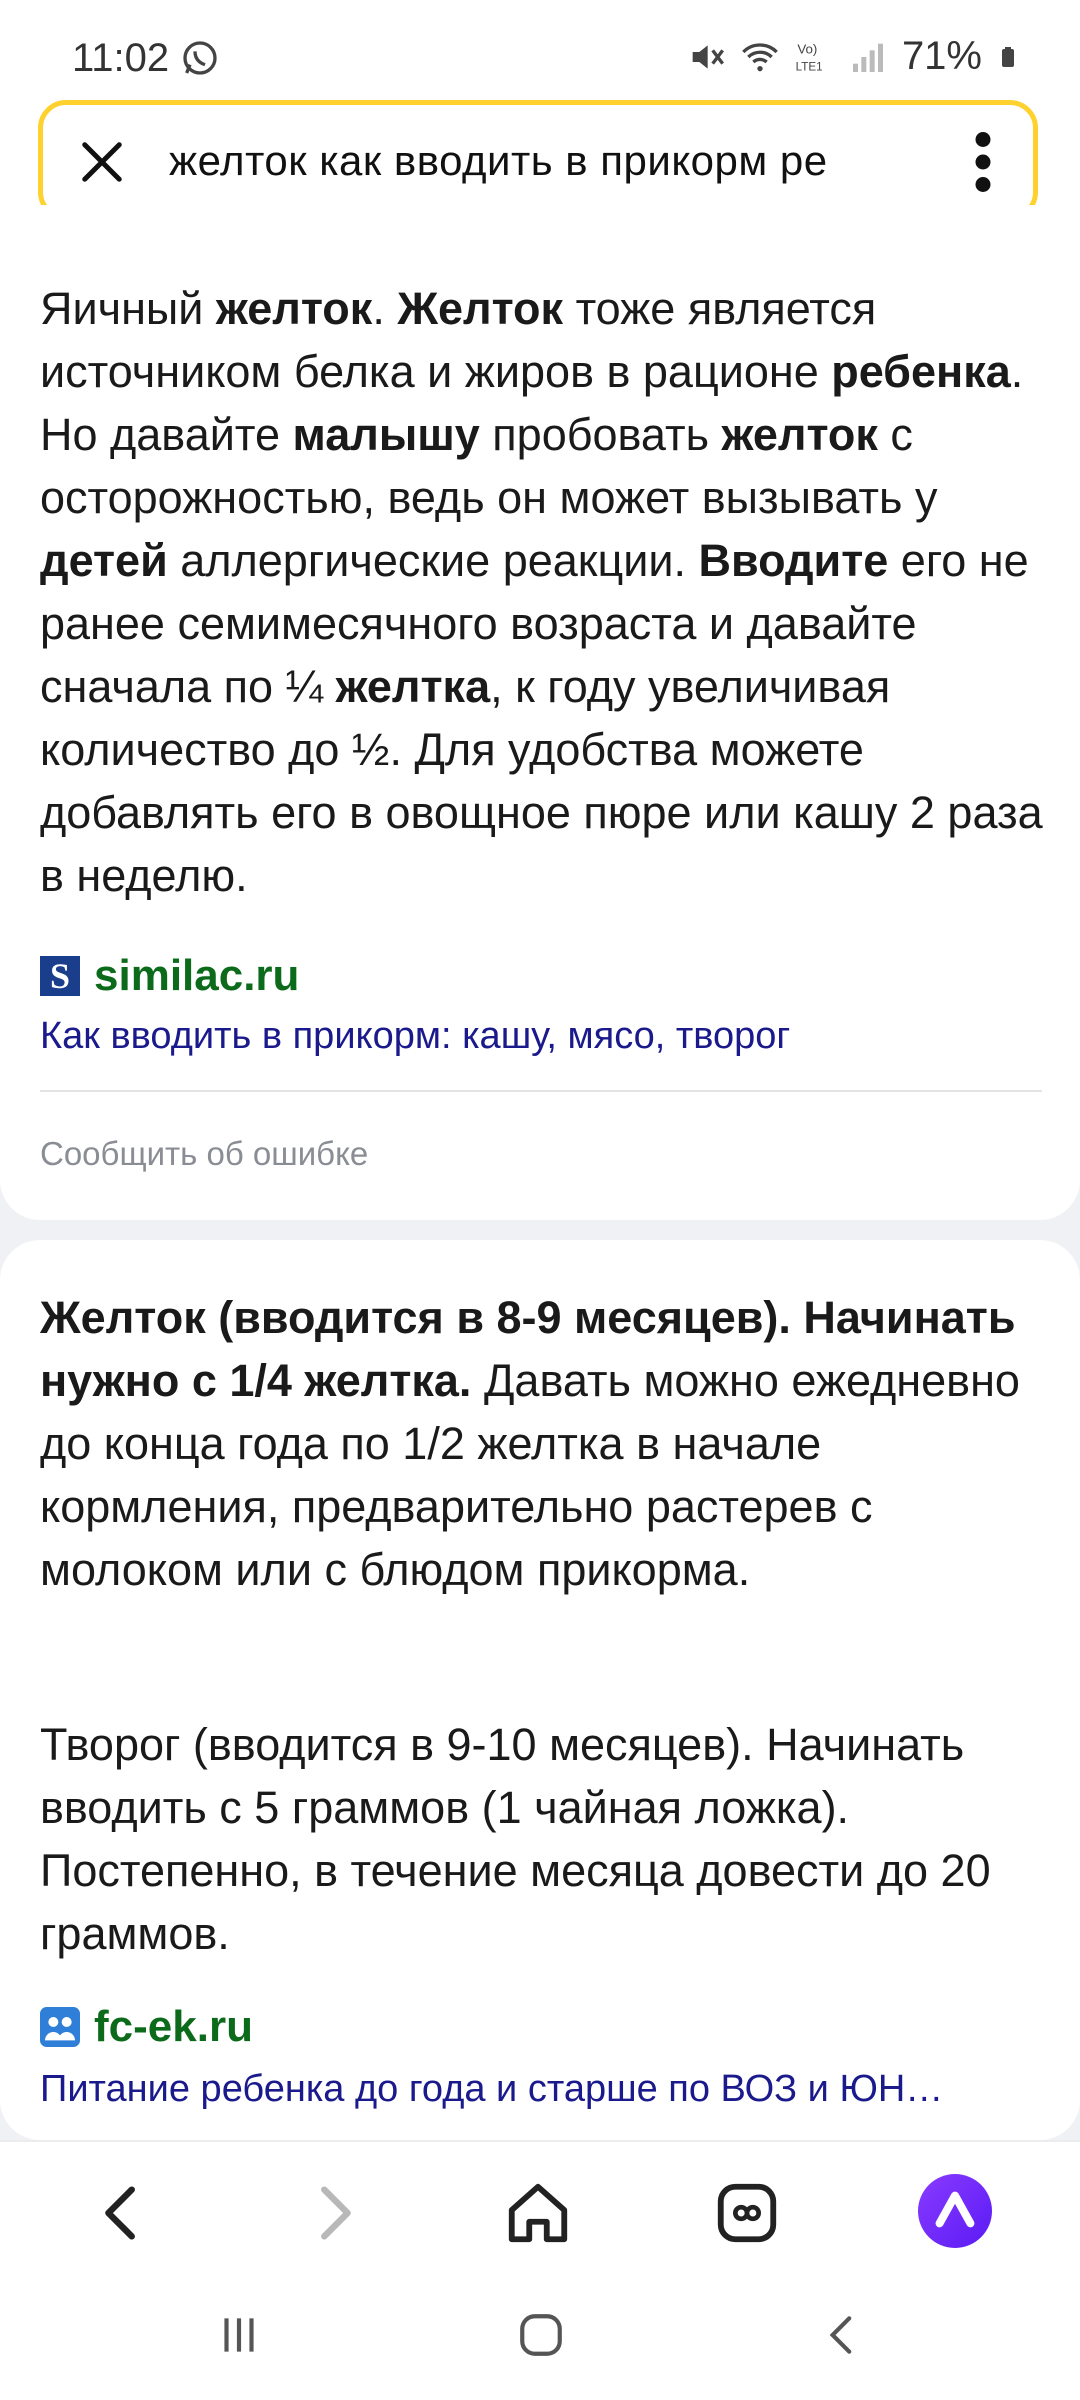 Image resolution: width=1080 pixels, height=2400 pixels. Describe the element at coordinates (196, 976) in the screenshot. I see `source-domain: similac.ru` at that location.